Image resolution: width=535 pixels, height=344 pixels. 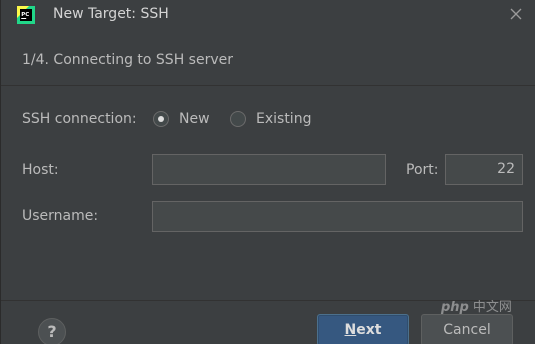 I want to click on step-title: 1/4. Connecting to SSH server, so click(x=127, y=60).